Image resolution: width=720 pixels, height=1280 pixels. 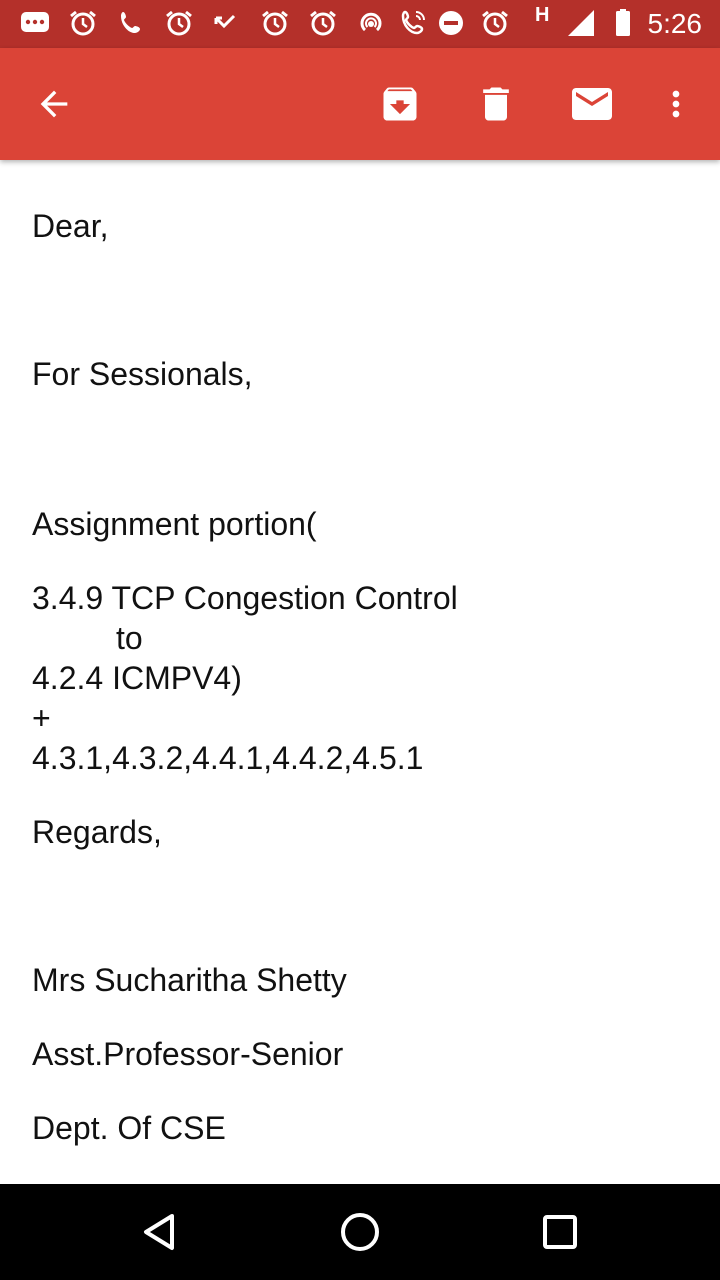 I want to click on more-options-button, so click(x=676, y=104).